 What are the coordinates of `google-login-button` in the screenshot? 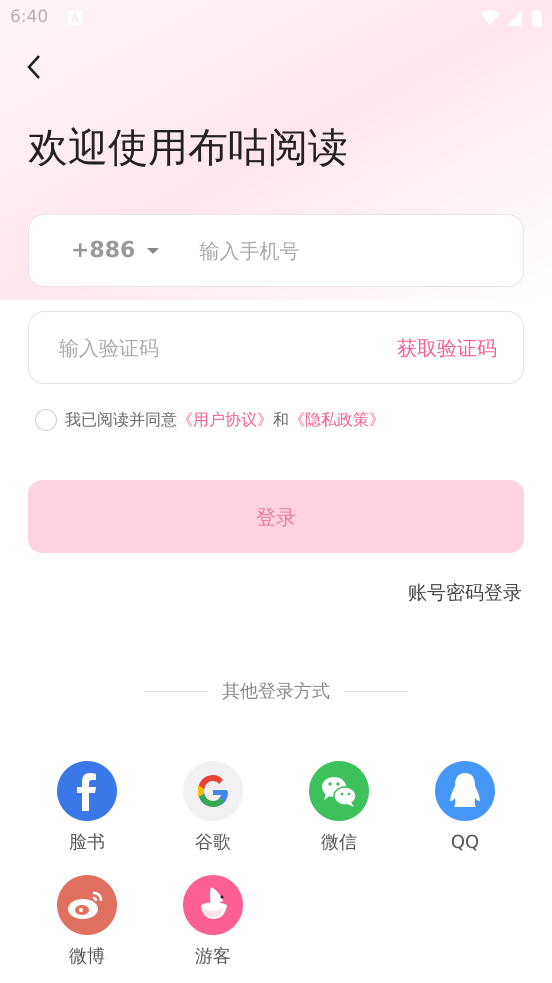 It's located at (213, 790).